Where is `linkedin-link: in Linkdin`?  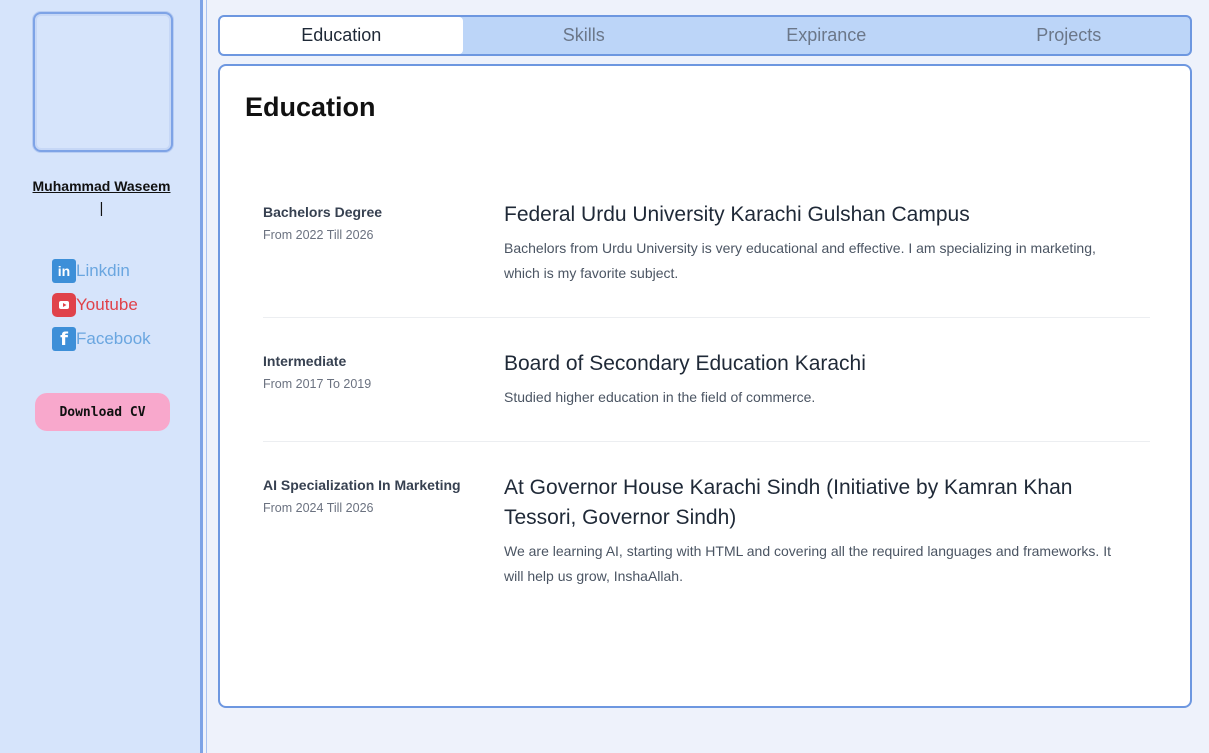
linkedin-link: in Linkdin is located at coordinates (91, 271).